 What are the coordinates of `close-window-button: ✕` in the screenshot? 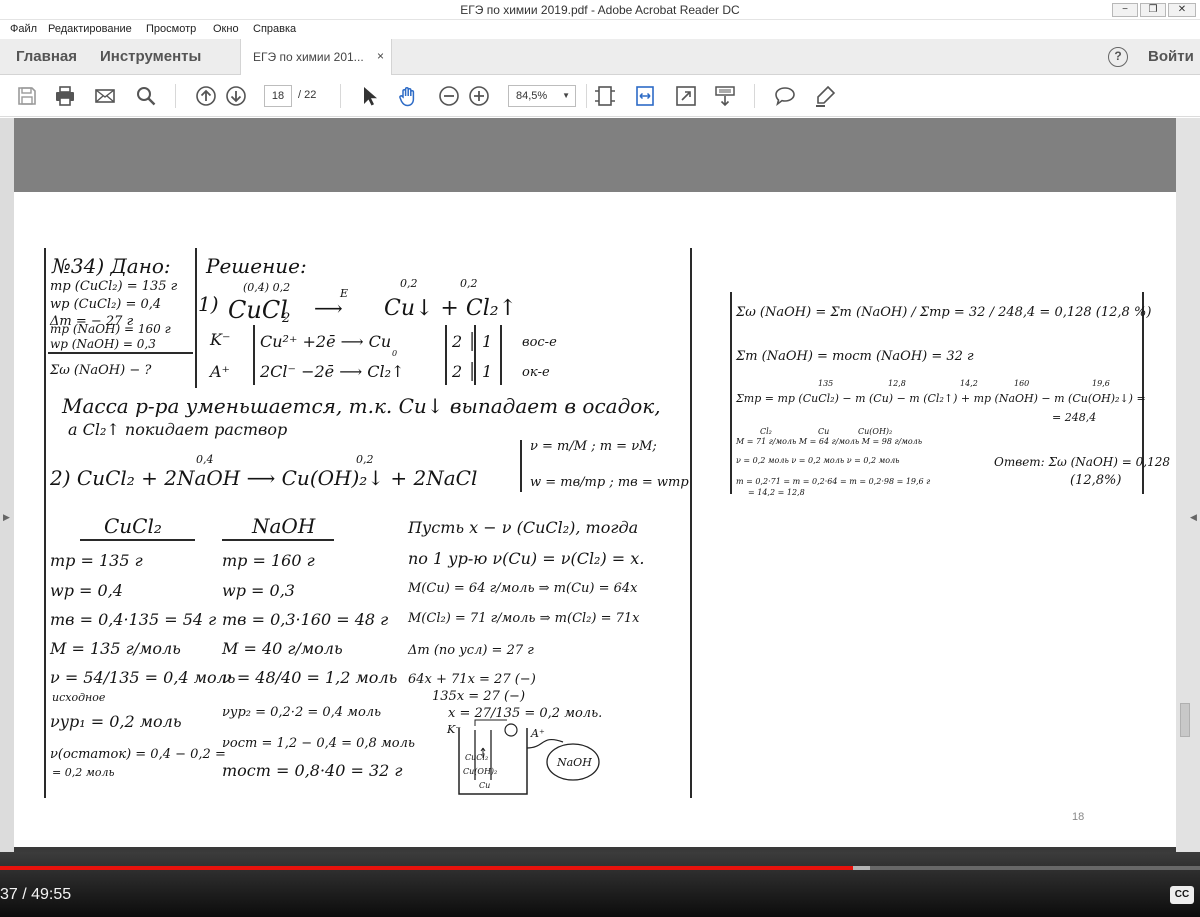 It's located at (1182, 10).